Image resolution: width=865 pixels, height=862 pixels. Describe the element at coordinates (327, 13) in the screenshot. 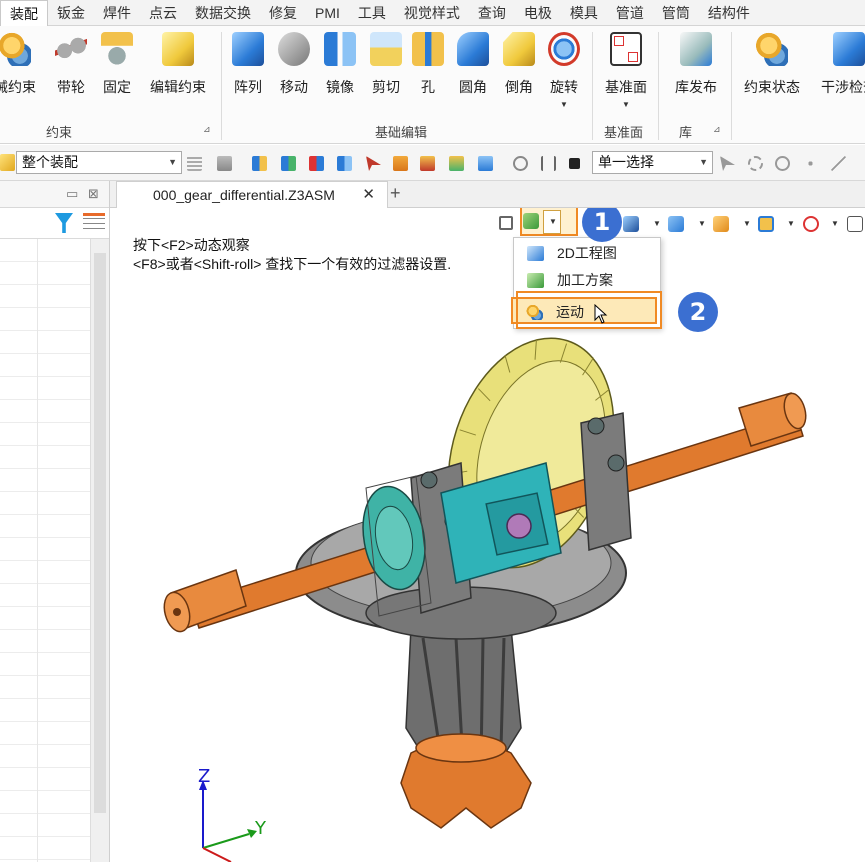

I see `tab-pmi: PMI` at that location.